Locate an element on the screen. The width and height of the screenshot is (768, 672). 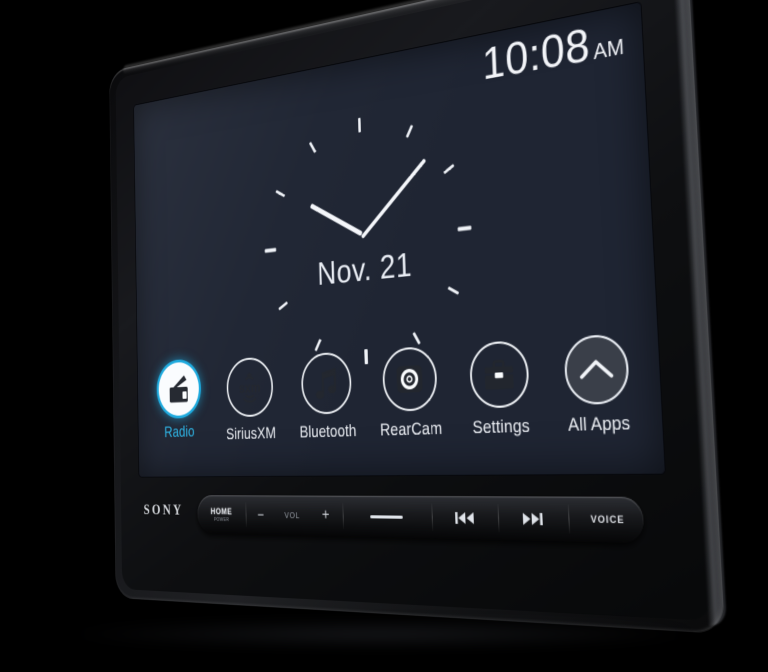
radio-icon is located at coordinates (179, 389).